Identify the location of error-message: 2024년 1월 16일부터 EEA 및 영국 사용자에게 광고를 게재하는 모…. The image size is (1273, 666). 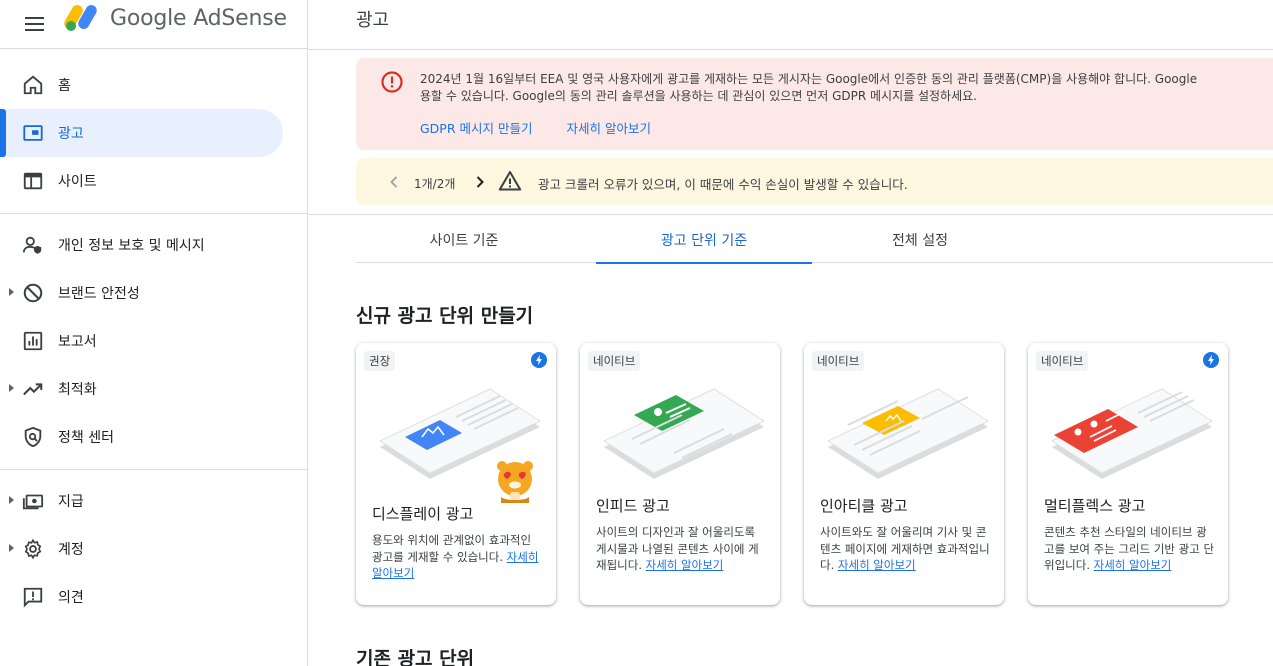
(809, 87).